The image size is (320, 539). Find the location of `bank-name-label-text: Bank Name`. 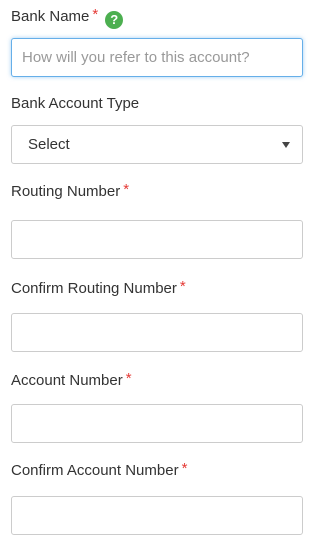

bank-name-label-text: Bank Name is located at coordinates (50, 16).